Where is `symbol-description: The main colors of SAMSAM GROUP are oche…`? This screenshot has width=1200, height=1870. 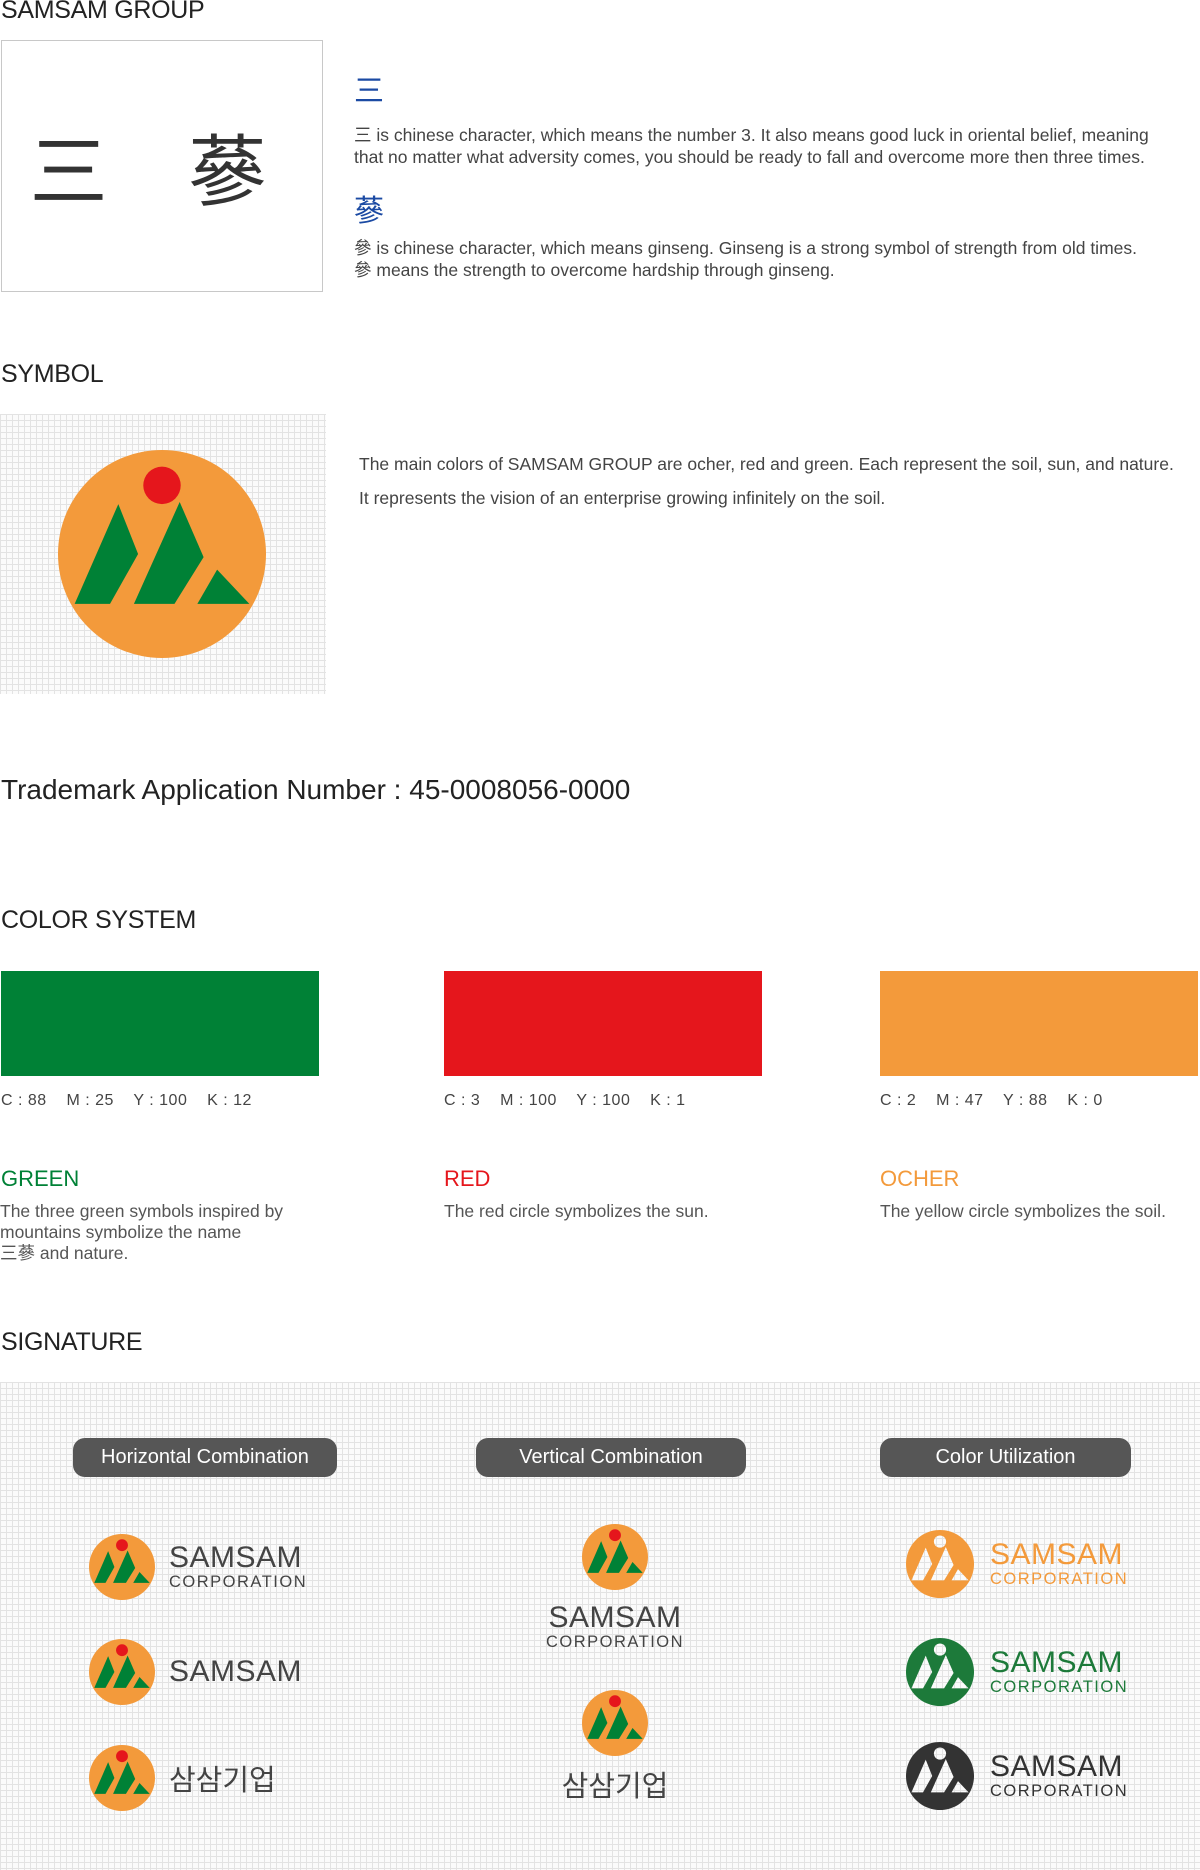
symbol-description: The main colors of SAMSAM GROUP are oche… is located at coordinates (779, 481).